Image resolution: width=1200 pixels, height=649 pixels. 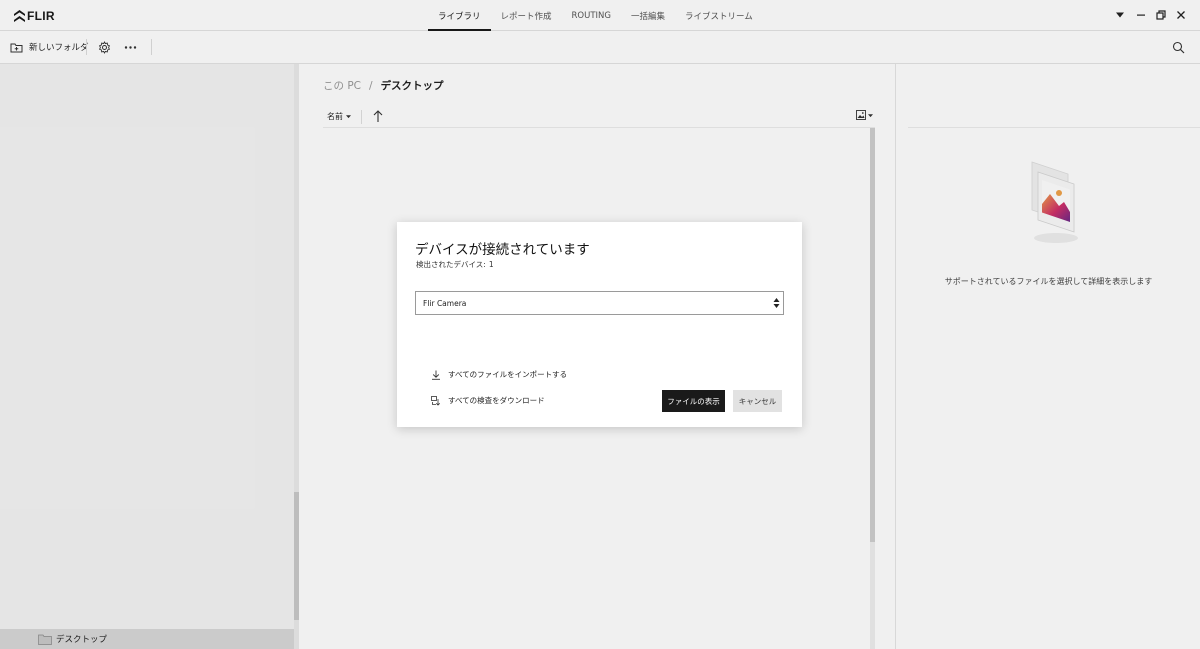 I want to click on cancel-button: キャンセル, so click(x=757, y=401).